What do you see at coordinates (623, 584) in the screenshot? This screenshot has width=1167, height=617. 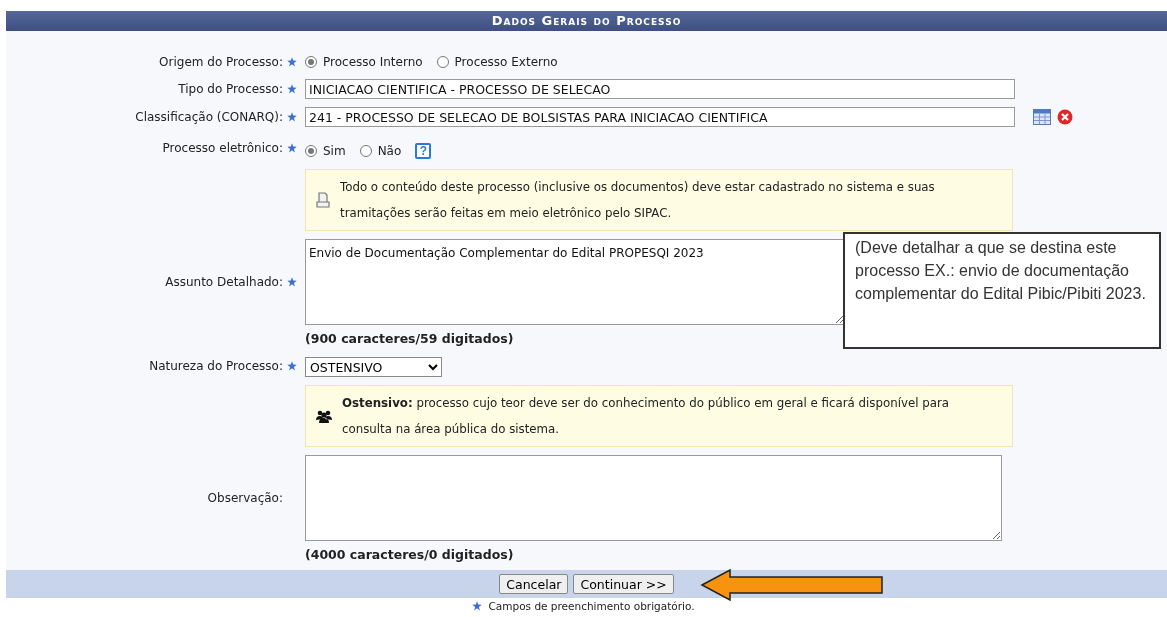 I see `form-button: Continuar >>` at bounding box center [623, 584].